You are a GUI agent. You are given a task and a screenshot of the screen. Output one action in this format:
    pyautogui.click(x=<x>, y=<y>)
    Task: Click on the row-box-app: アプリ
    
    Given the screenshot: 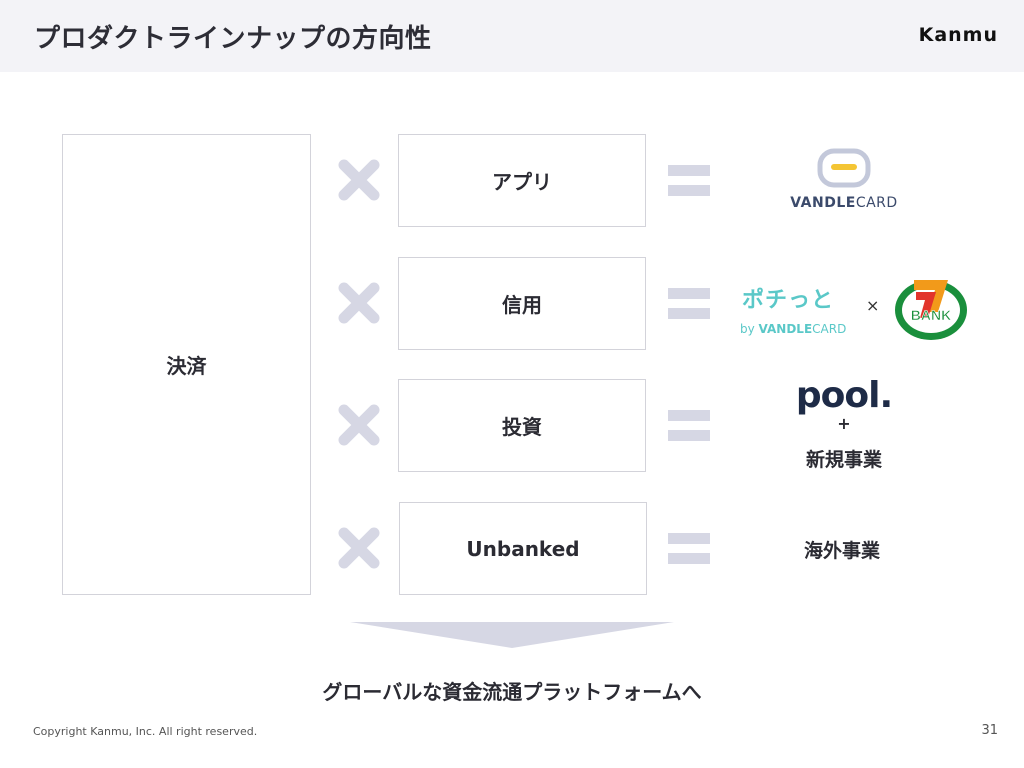 What is the action you would take?
    pyautogui.click(x=522, y=180)
    